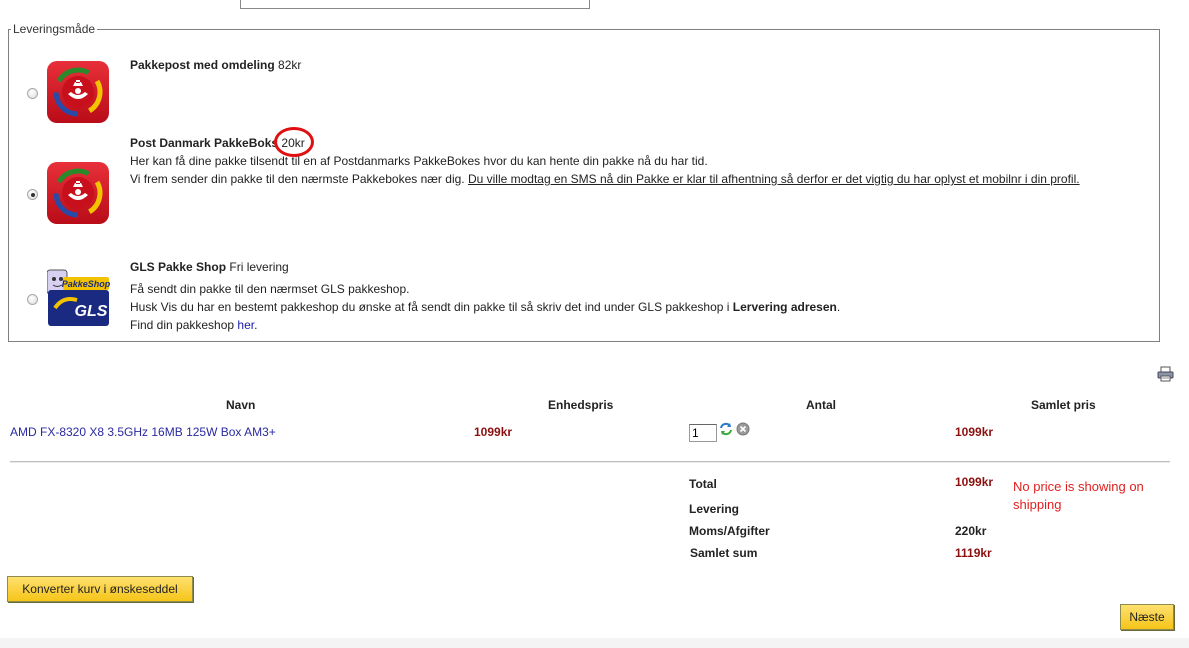 The width and height of the screenshot is (1189, 648). I want to click on header-quantity: Antal, so click(821, 405).